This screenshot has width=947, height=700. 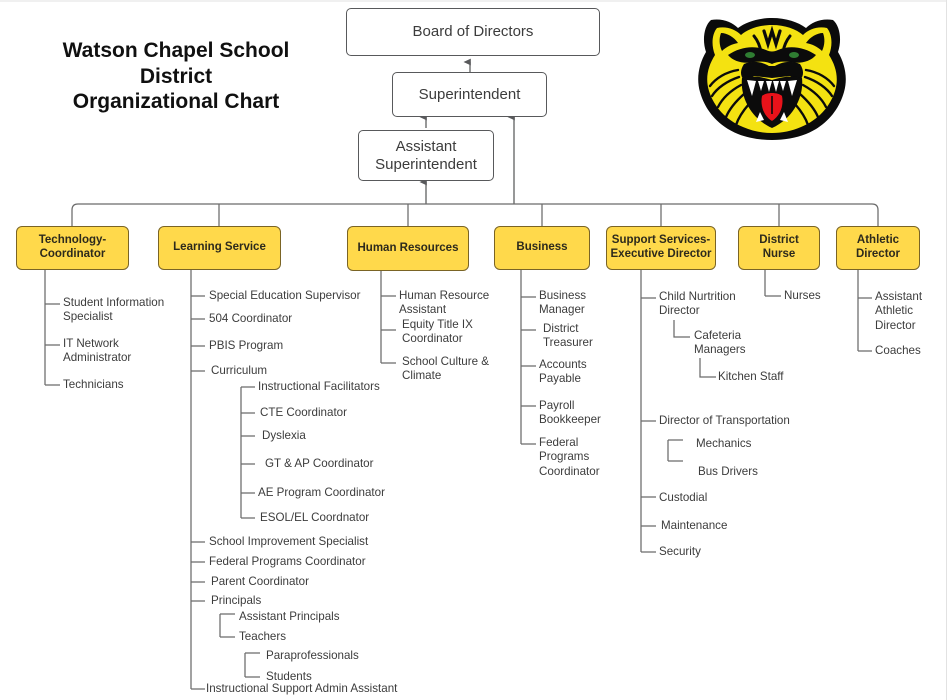 What do you see at coordinates (579, 457) in the screenshot?
I see `leaf-federal-programs-coordinator-business: Federal Programs Coordinator` at bounding box center [579, 457].